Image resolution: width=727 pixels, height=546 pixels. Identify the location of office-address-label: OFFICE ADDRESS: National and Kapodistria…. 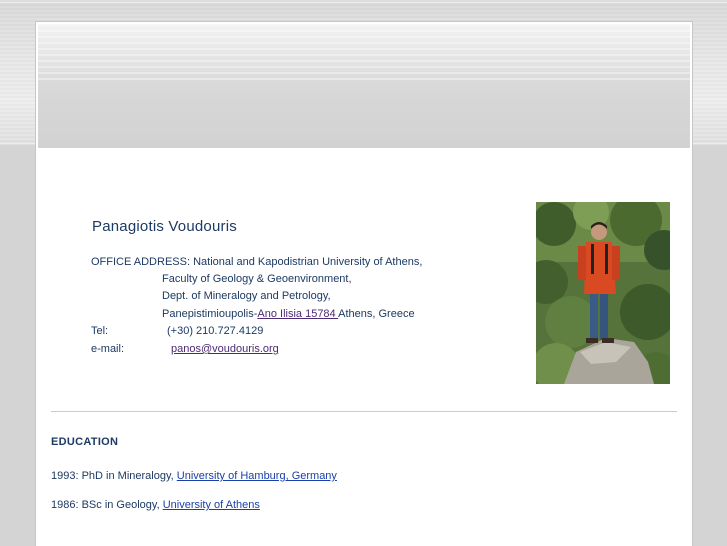
(257, 262).